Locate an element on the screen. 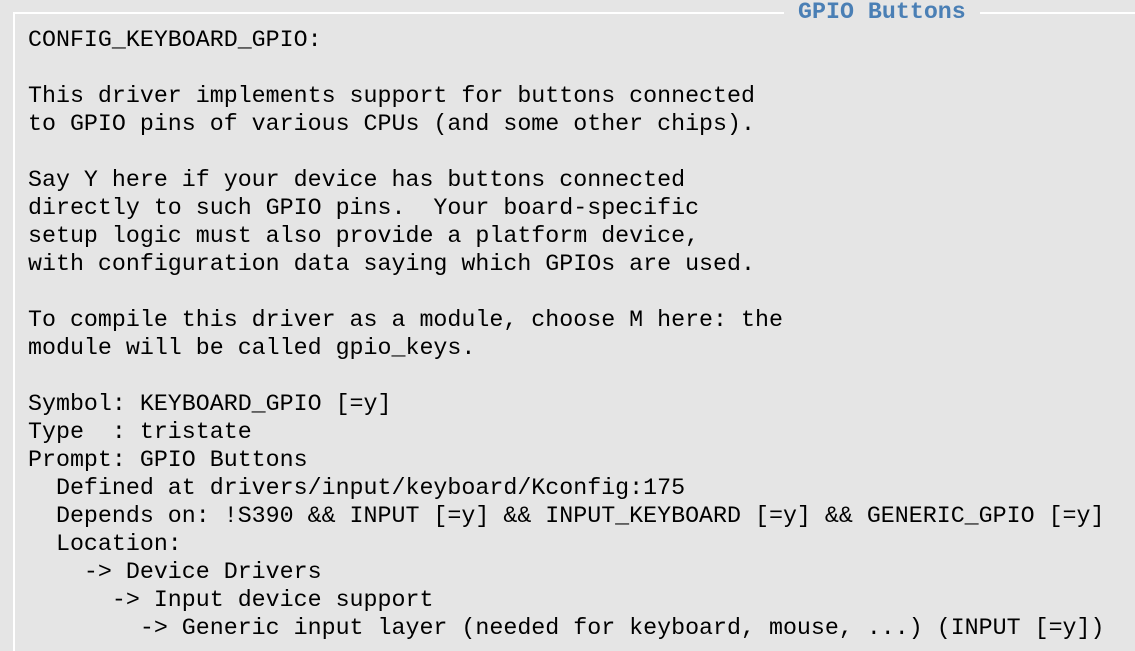 This screenshot has height=651, width=1135. window-border-left is located at coordinates (14, 331).